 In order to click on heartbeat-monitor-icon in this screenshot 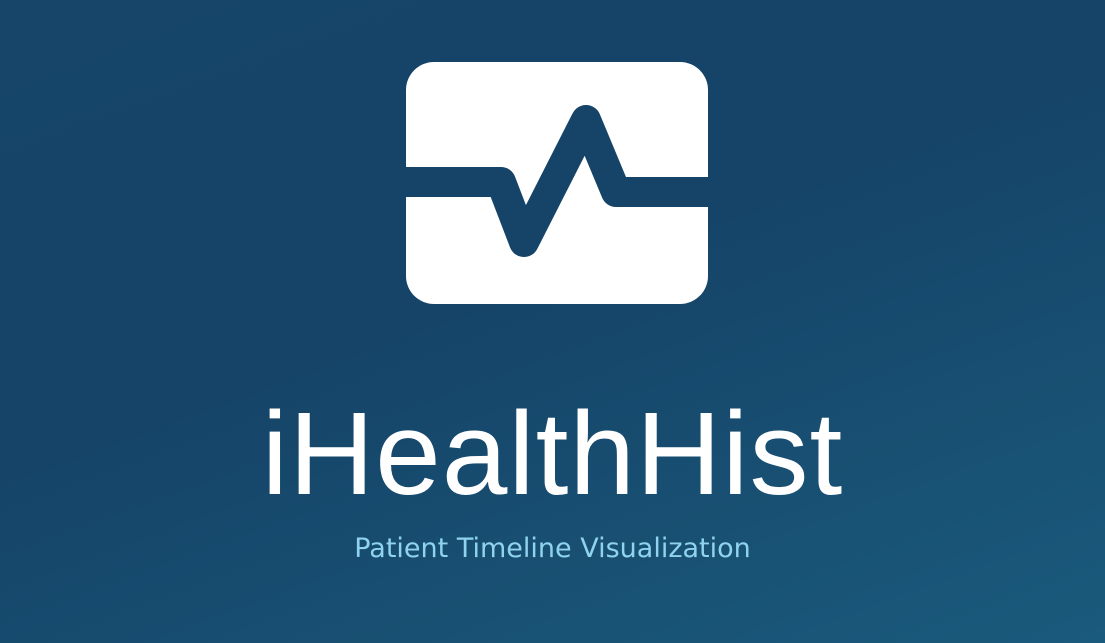, I will do `click(557, 183)`.